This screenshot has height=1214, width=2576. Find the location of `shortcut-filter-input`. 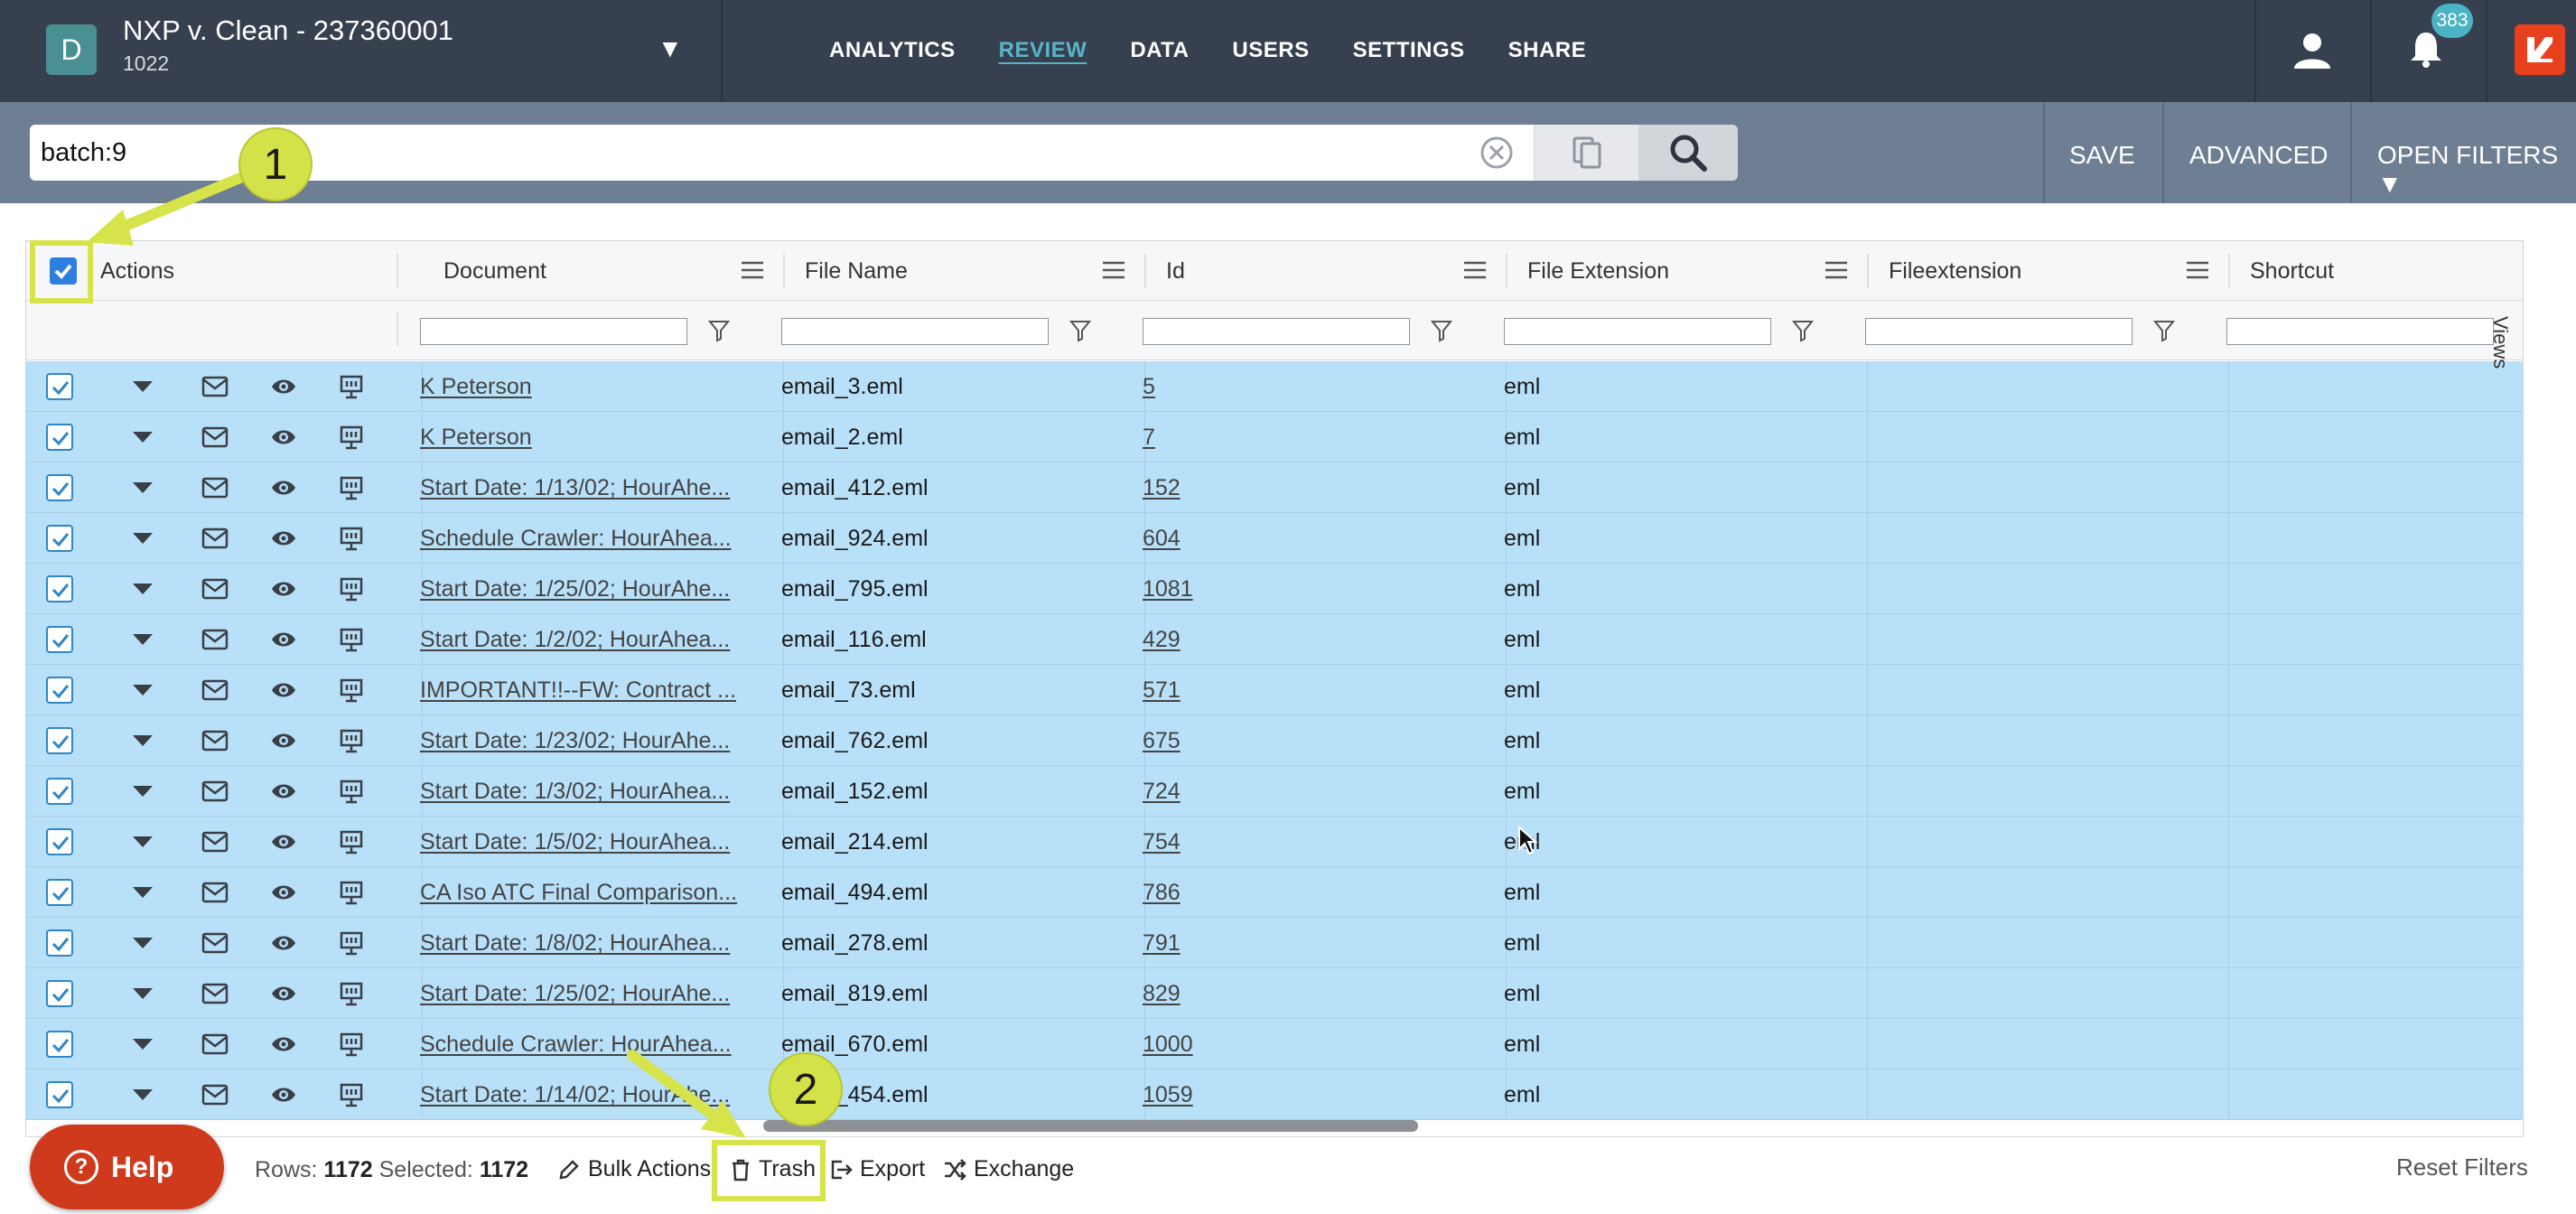

shortcut-filter-input is located at coordinates (2360, 331).